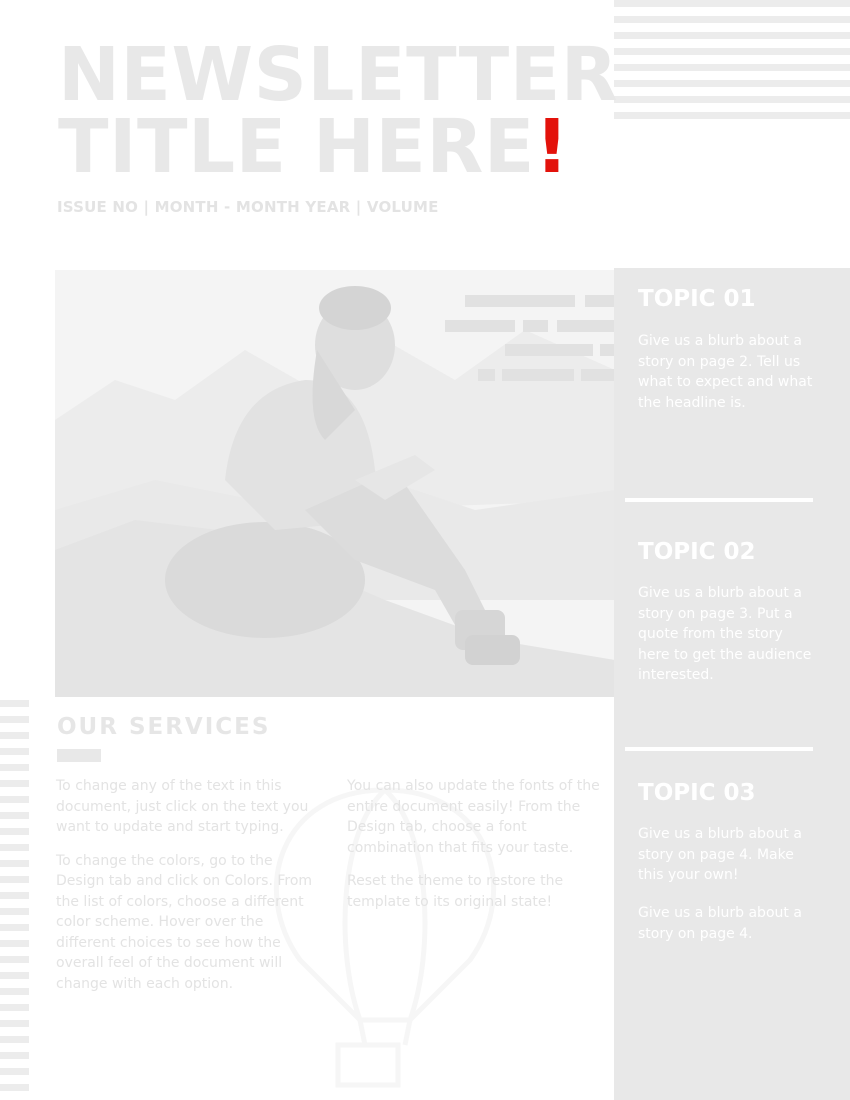 The height and width of the screenshot is (1100, 850). What do you see at coordinates (697, 299) in the screenshot?
I see `topic-01-title: TOPIC 01` at bounding box center [697, 299].